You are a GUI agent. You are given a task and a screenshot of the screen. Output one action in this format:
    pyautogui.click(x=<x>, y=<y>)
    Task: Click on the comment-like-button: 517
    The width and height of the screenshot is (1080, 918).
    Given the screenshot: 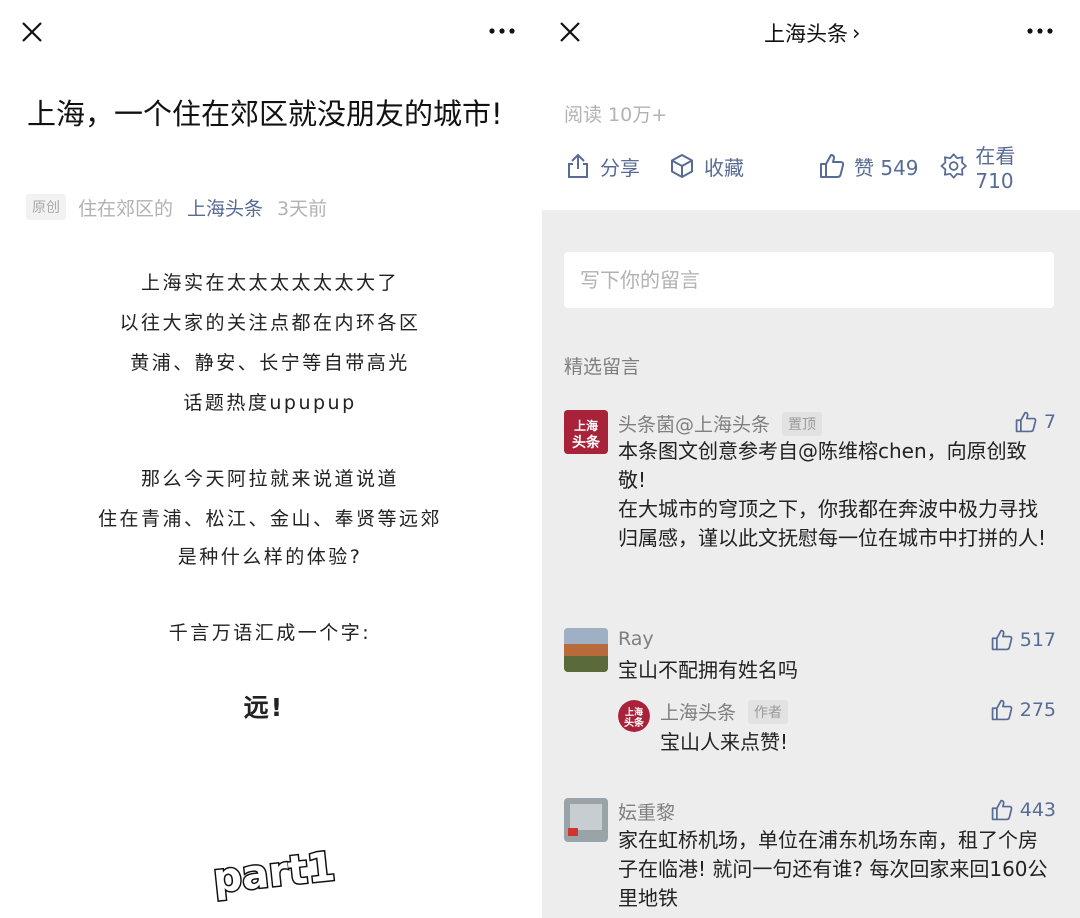 What is the action you would take?
    pyautogui.click(x=1023, y=640)
    